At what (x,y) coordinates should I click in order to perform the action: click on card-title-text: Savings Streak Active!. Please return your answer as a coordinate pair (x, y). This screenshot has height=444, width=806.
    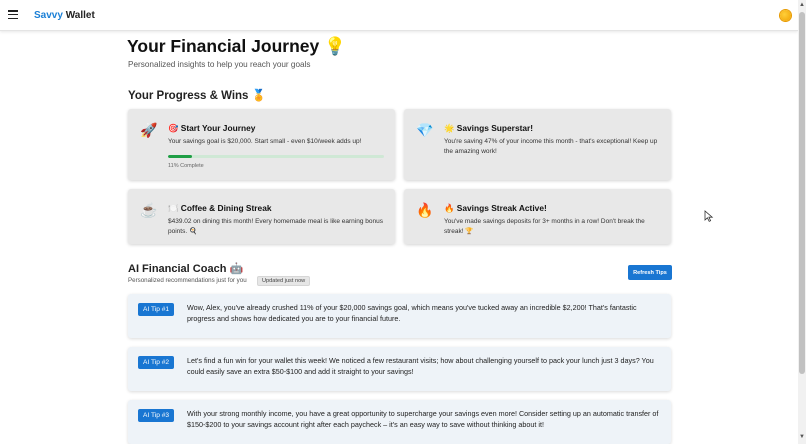
    Looking at the image, I should click on (501, 208).